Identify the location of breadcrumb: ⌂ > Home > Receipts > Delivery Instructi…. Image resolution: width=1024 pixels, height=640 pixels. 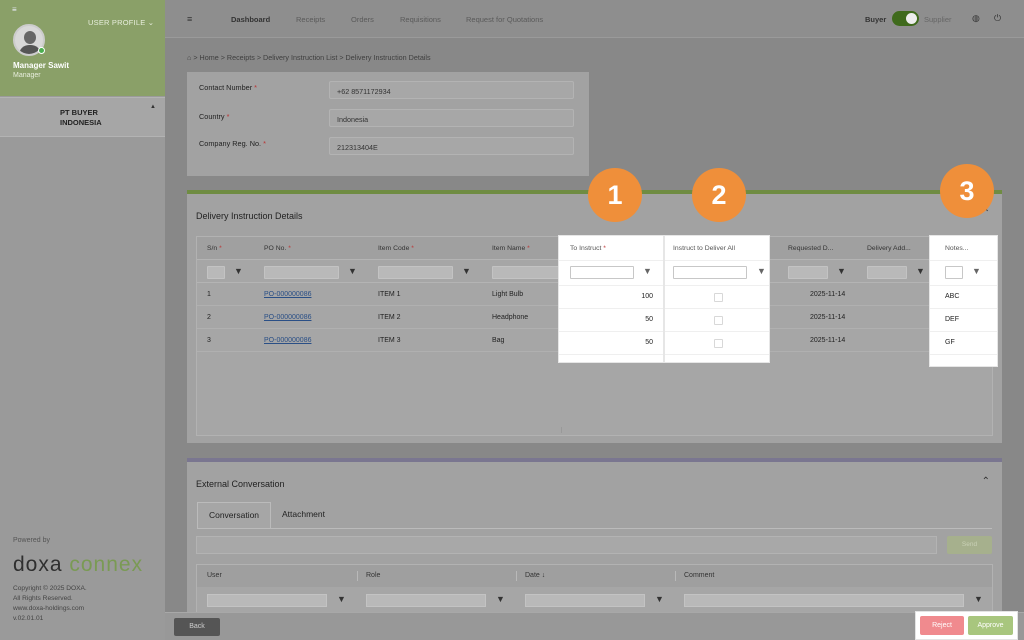
(309, 57).